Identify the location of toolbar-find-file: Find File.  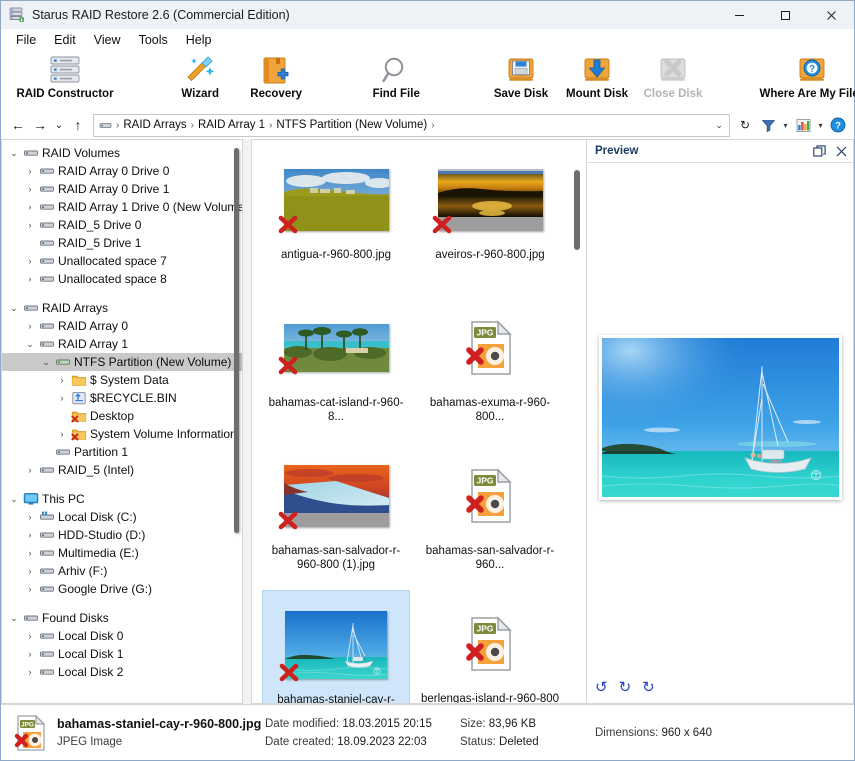
(396, 76).